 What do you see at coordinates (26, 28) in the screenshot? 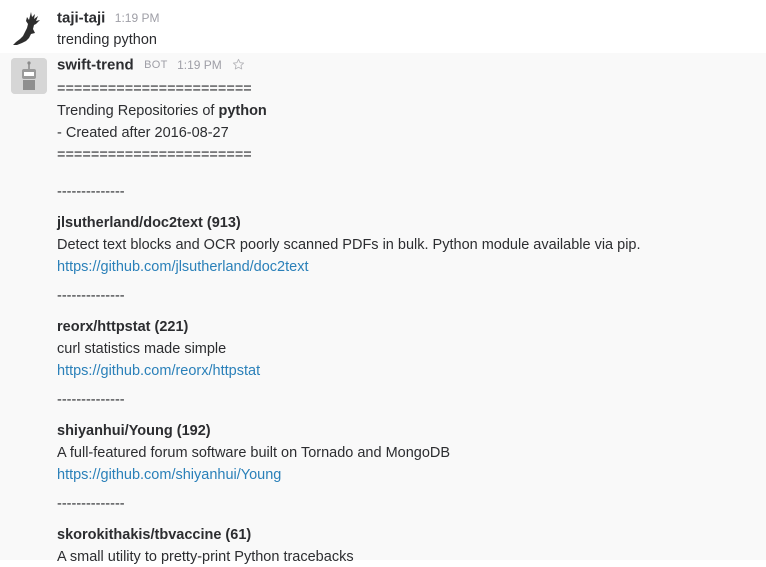
I see `deer-silhouette-icon` at bounding box center [26, 28].